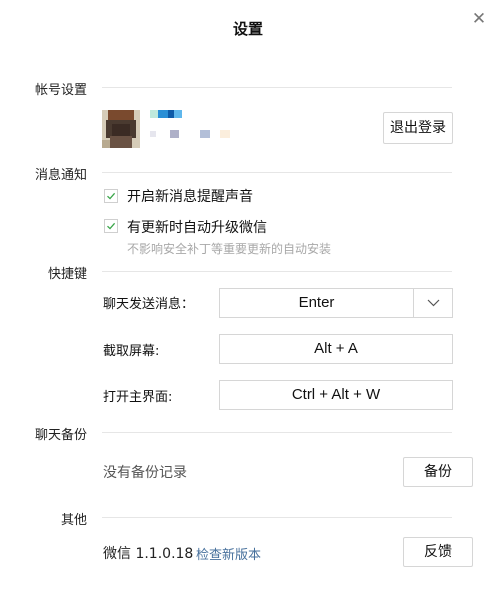  Describe the element at coordinates (68, 274) in the screenshot. I see `section-label-shortcuts: 快捷键` at that location.